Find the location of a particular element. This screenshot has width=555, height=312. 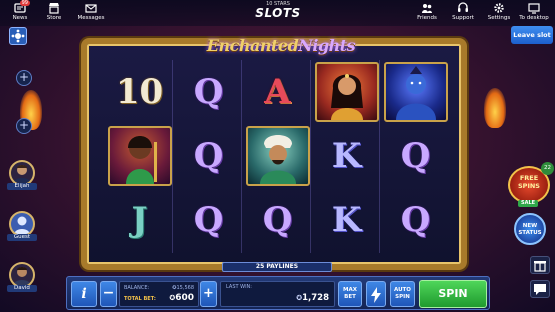

auto-spin-line2: SPIN is located at coordinates (402, 297).